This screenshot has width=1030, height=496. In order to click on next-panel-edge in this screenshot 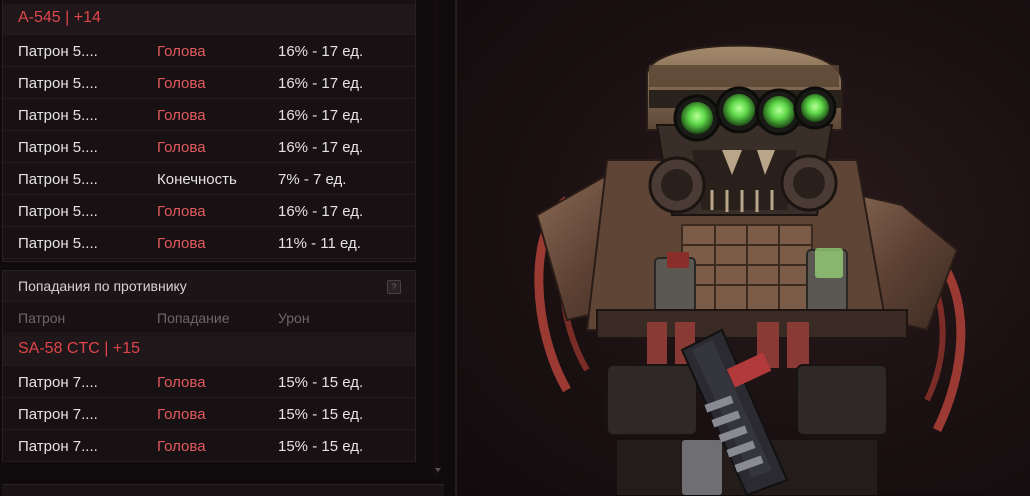, I will do `click(223, 490)`.